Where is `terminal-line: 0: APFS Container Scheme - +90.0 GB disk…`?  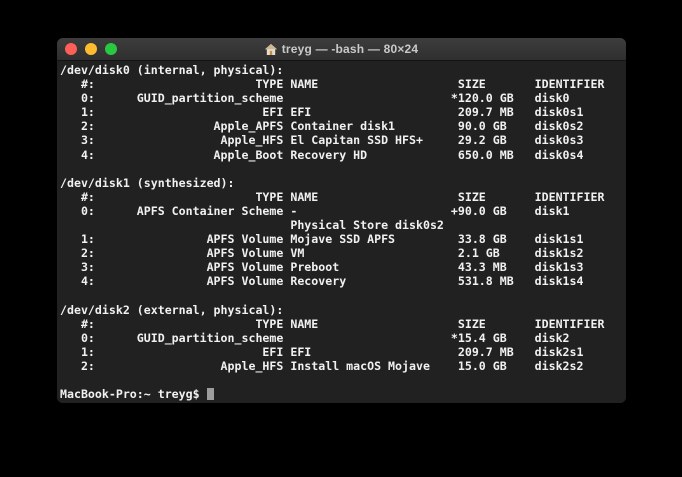
terminal-line: 0: APFS Container Scheme - +90.0 GB disk… is located at coordinates (315, 210).